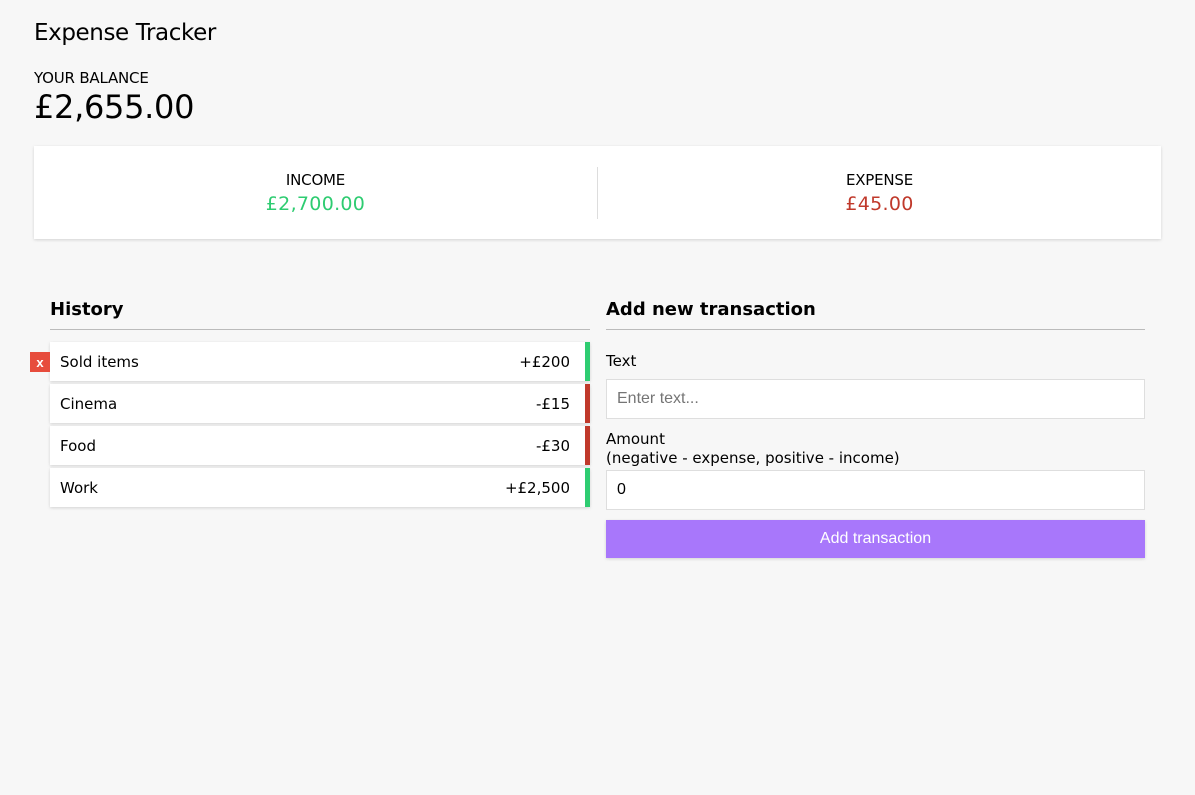 This screenshot has width=1195, height=795. I want to click on transaction-item: x Sold items +£200, so click(310, 361).